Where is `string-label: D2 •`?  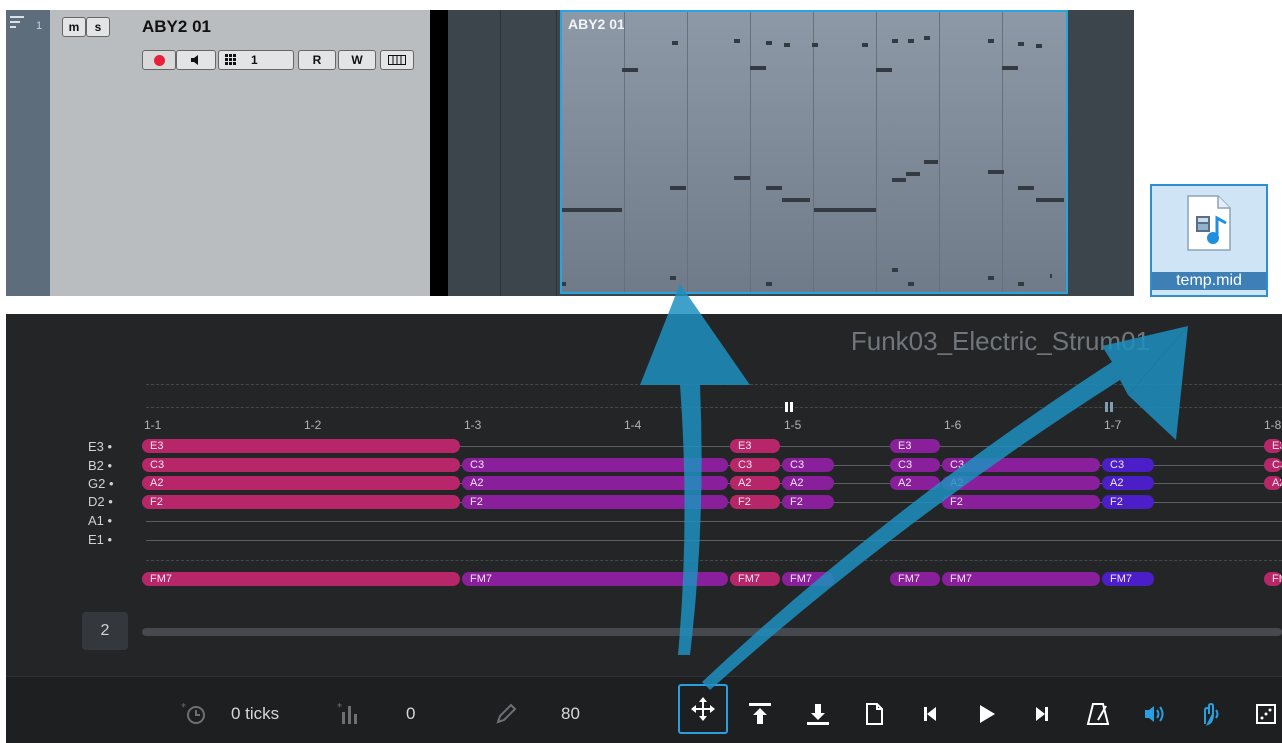
string-label: D2 • is located at coordinates (100, 501).